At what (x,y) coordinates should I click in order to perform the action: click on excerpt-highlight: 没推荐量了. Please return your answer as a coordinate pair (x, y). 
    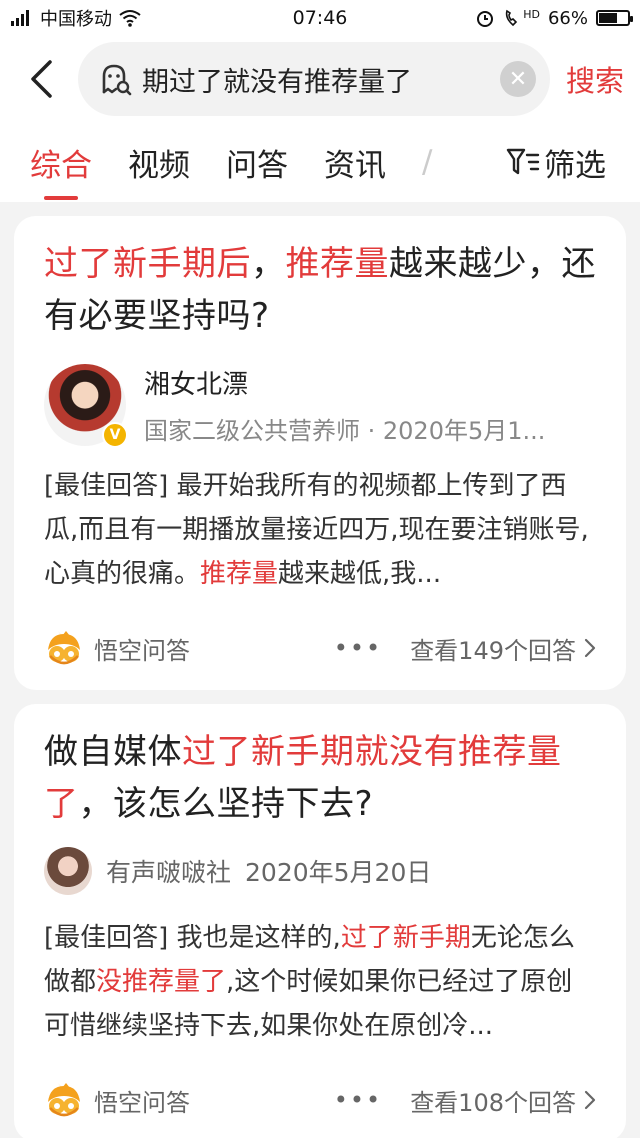
    Looking at the image, I should click on (161, 982).